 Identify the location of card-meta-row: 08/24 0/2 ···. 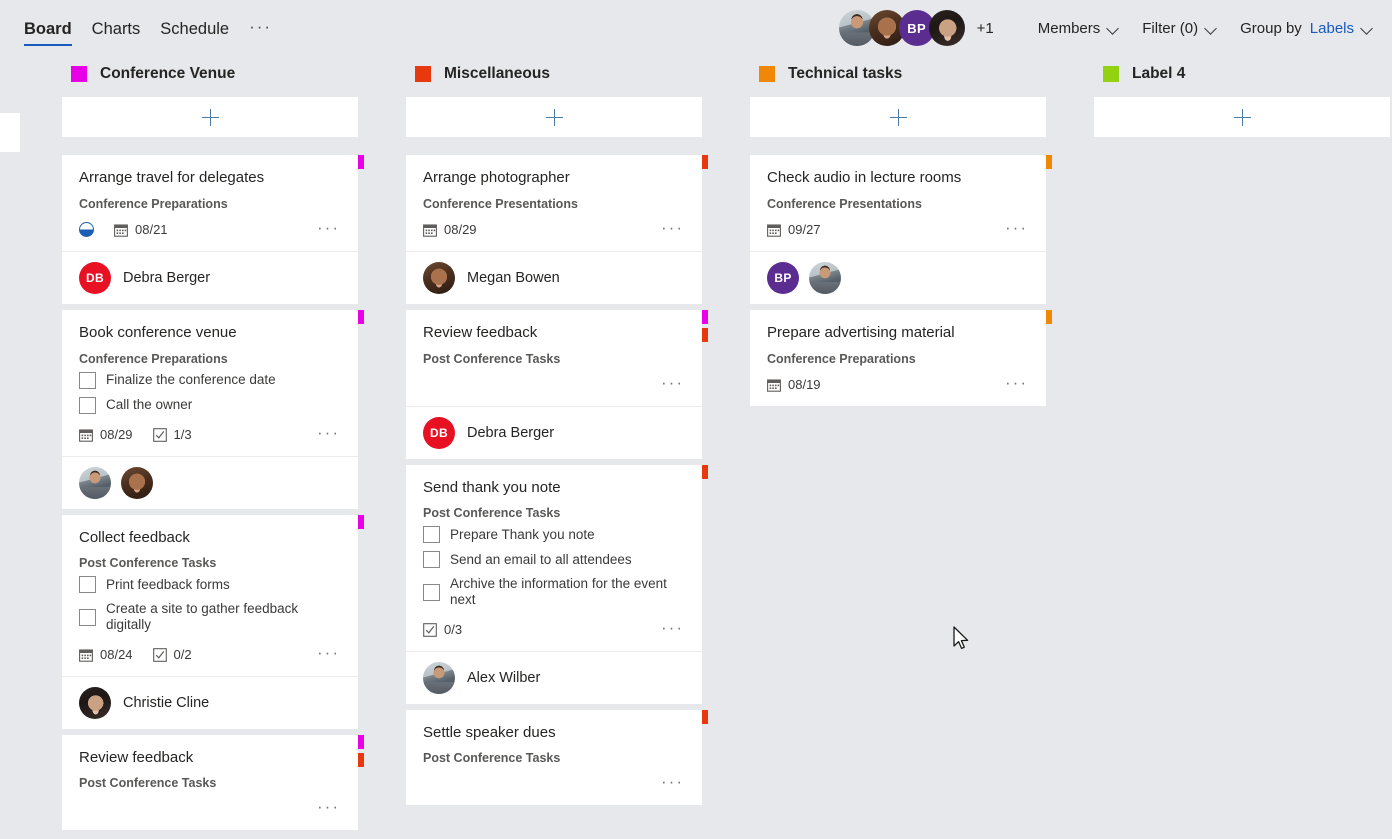
(210, 655).